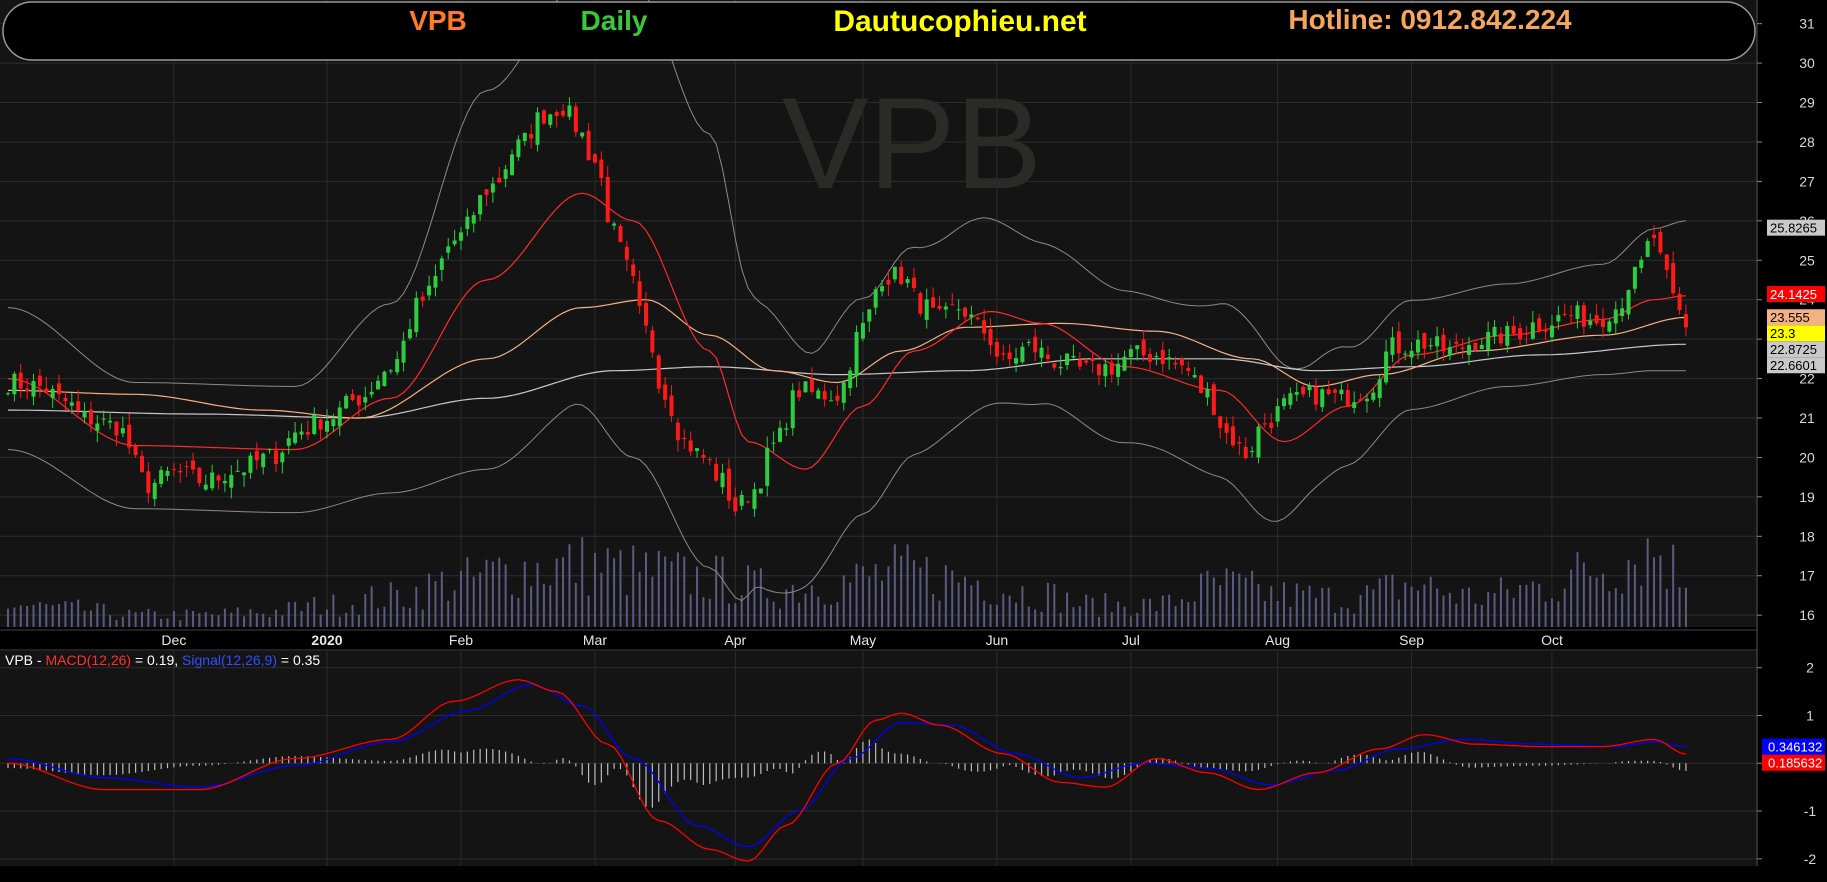 The image size is (1827, 882). What do you see at coordinates (25, 660) in the screenshot?
I see `macd-legend-symbol: VPB -` at bounding box center [25, 660].